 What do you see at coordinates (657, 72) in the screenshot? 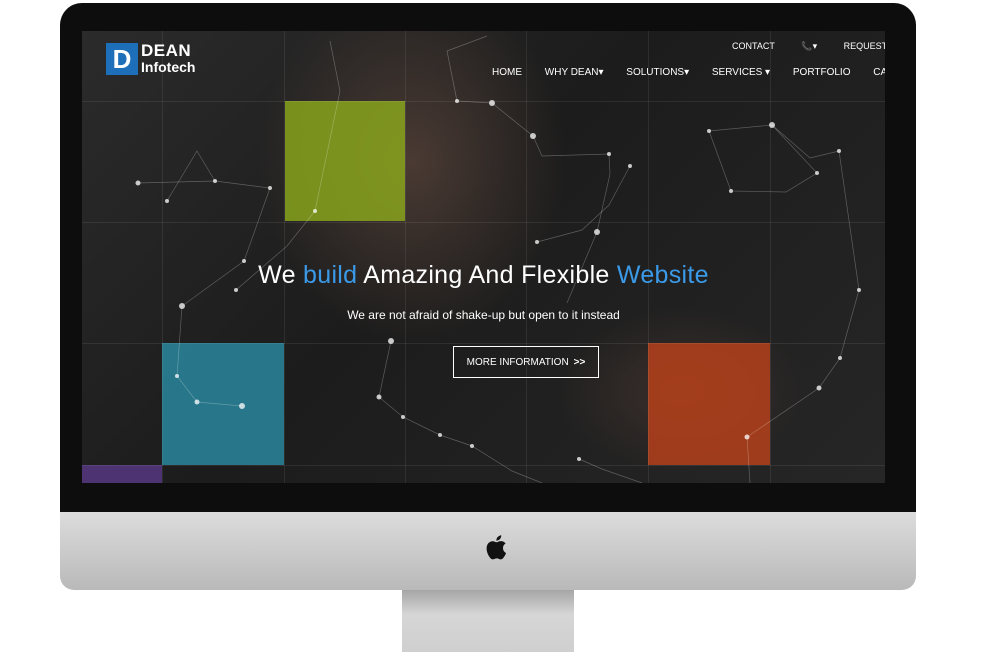
I see `nav-solutions: SOLUTIONS▾` at bounding box center [657, 72].